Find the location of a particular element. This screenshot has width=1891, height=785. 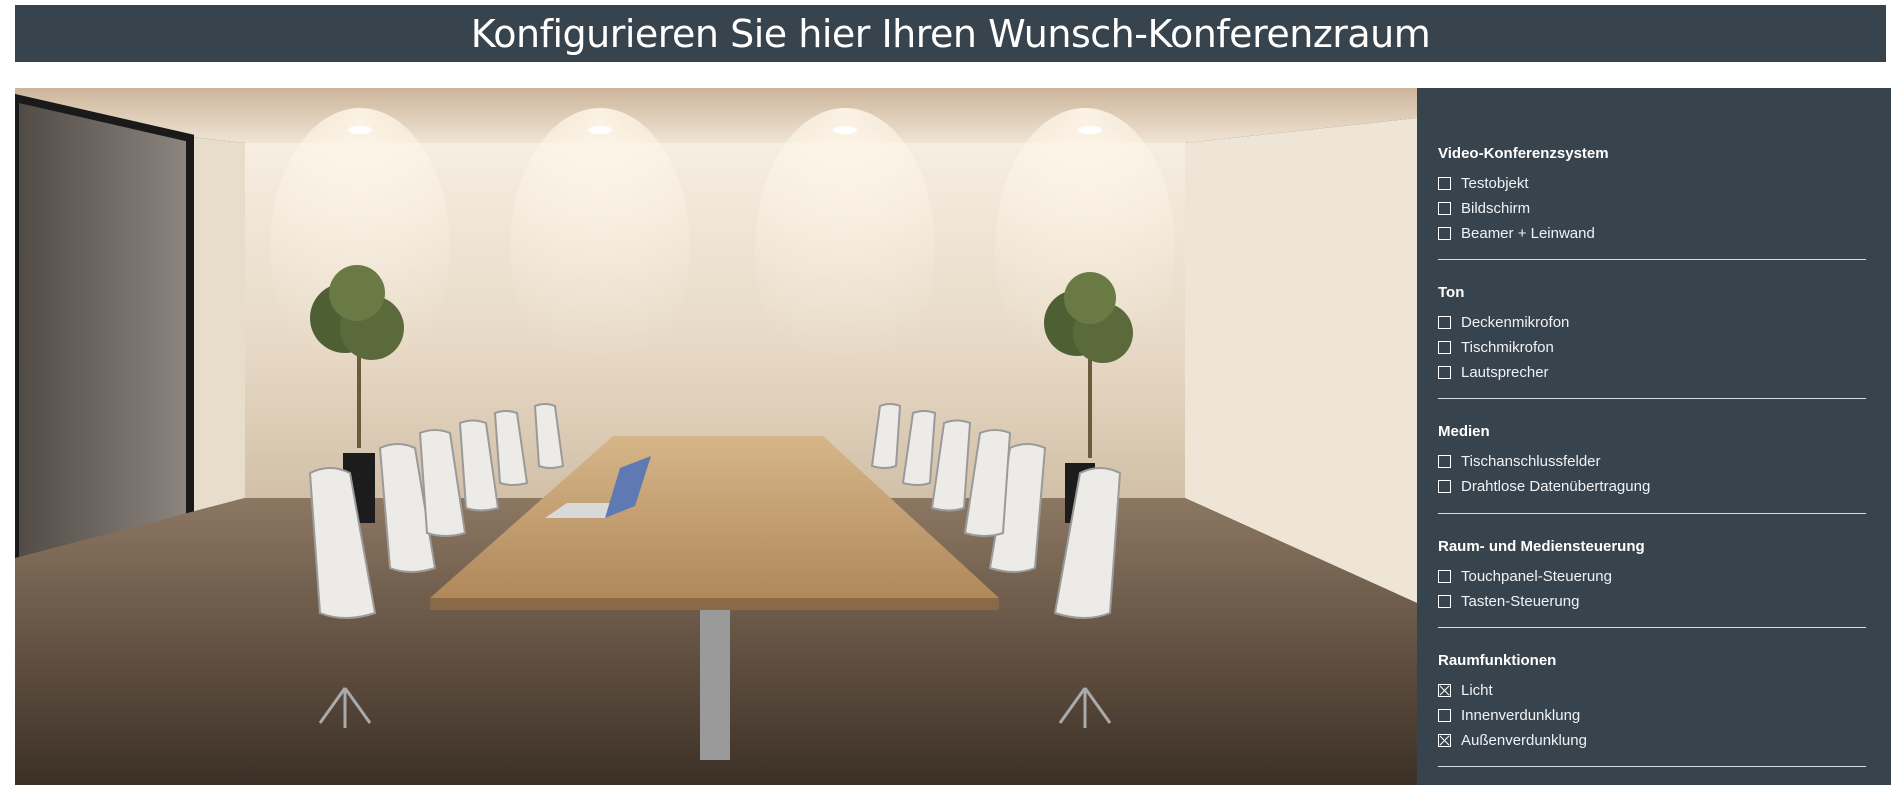

option-label: Tasten-Steuerung is located at coordinates (1520, 601).